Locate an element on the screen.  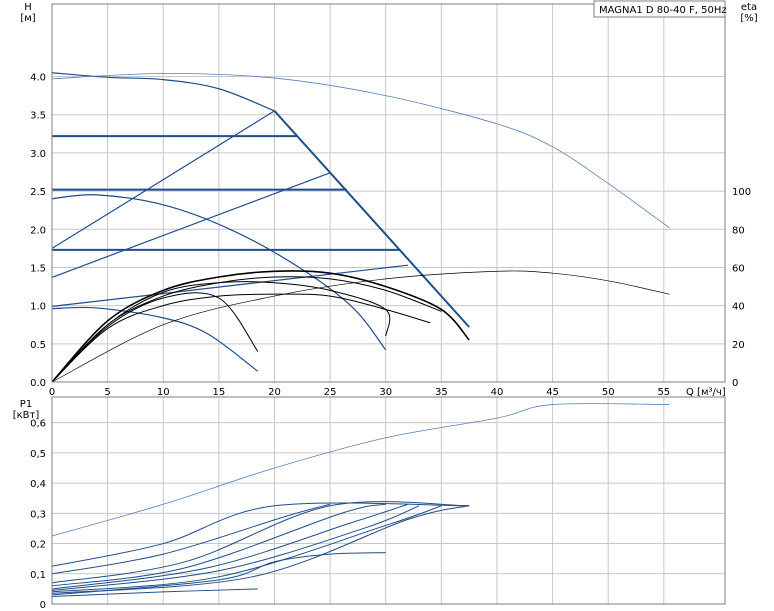
p1-tick-label: 0,3 is located at coordinates (38, 514).